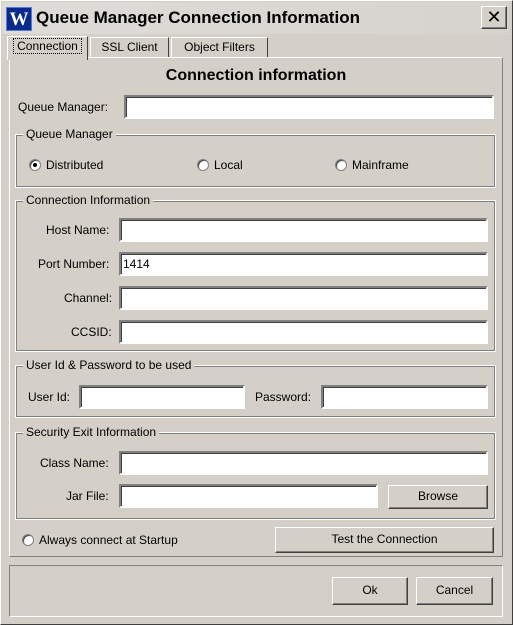 The width and height of the screenshot is (513, 625). I want to click on cancel-button: Cancel, so click(454, 591).